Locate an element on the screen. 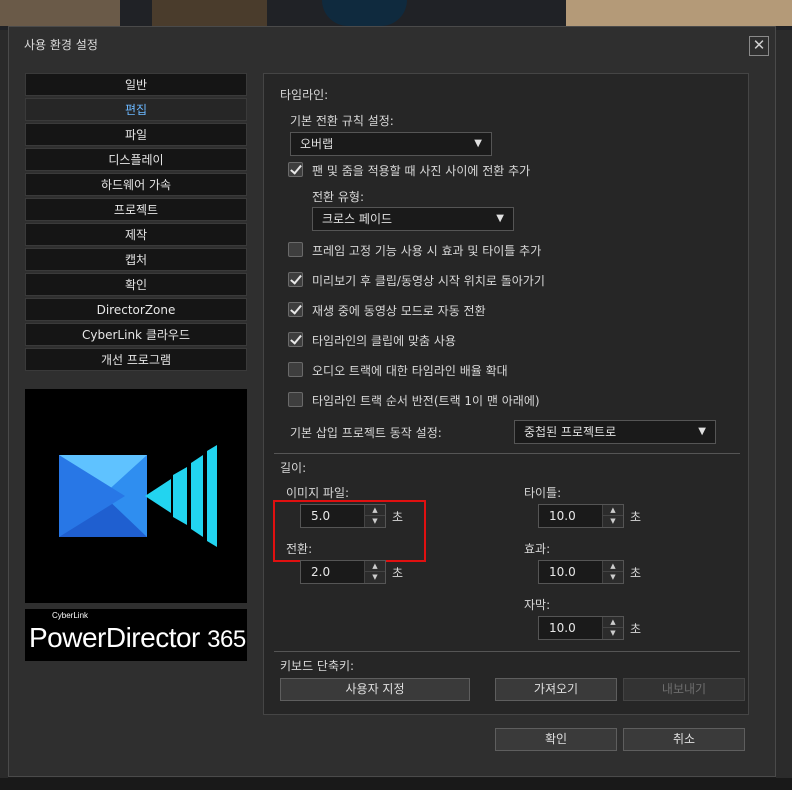  transition-rule-value: 오버랩 is located at coordinates (317, 144).